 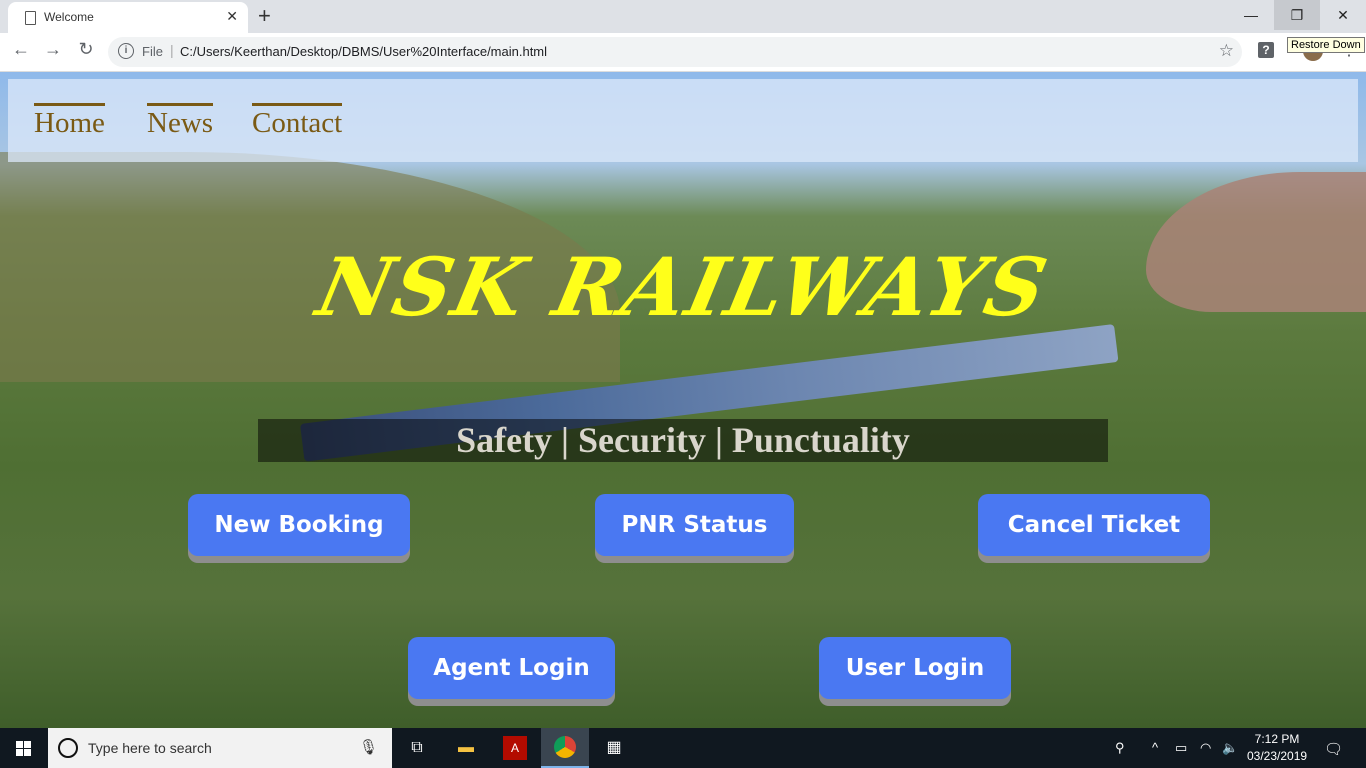 What do you see at coordinates (1277, 748) in the screenshot?
I see `system-clock: 7:12 PM 03/23/2019` at bounding box center [1277, 748].